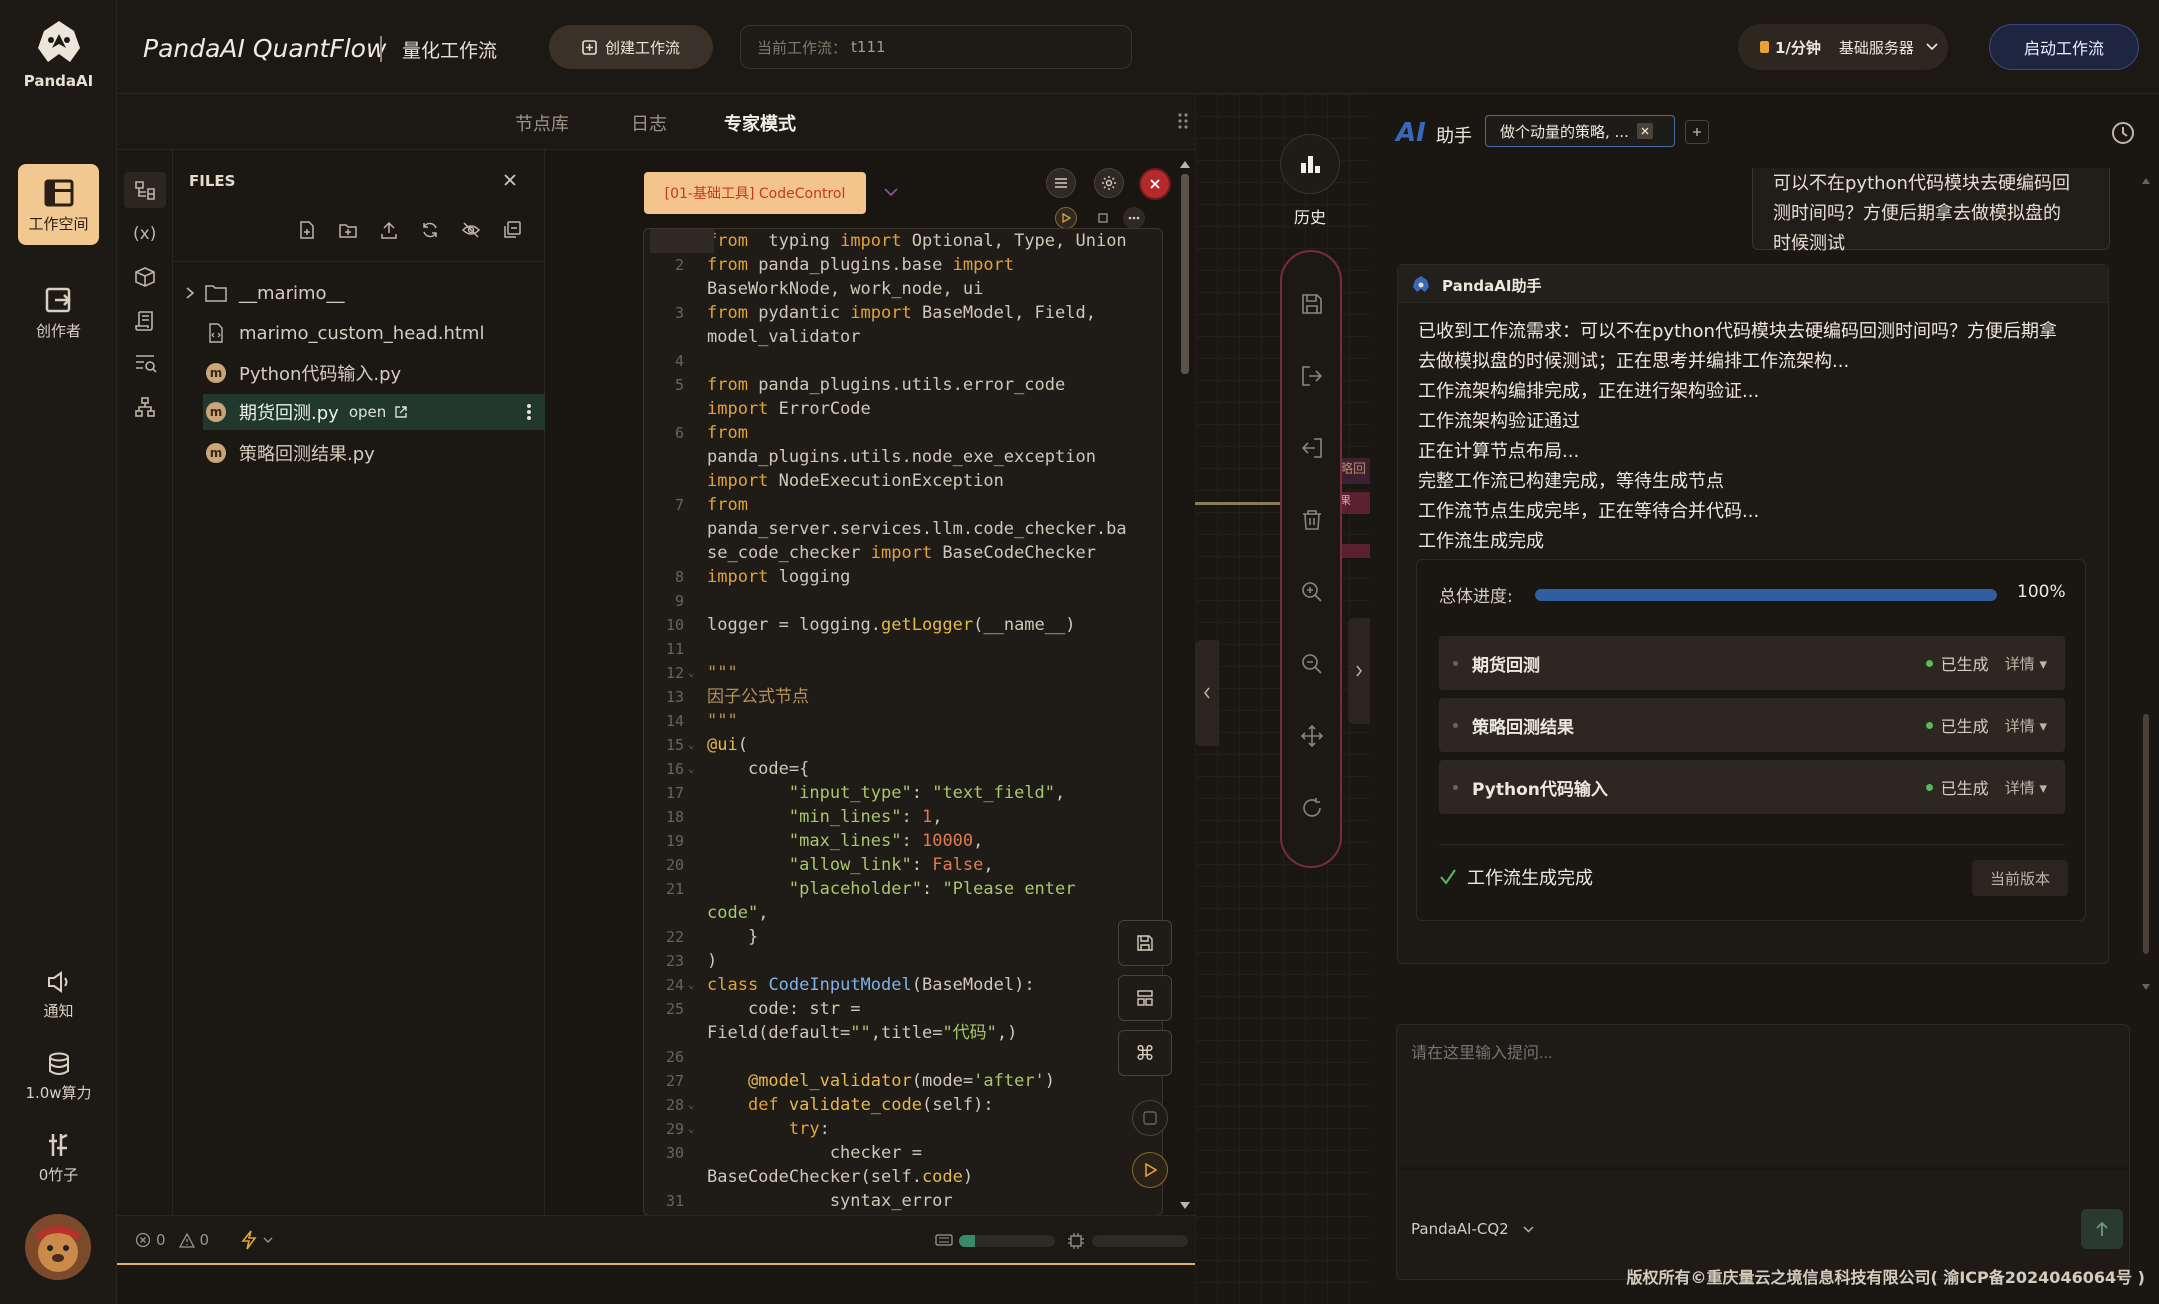 The height and width of the screenshot is (1304, 2159). I want to click on package-icon, so click(145, 277).